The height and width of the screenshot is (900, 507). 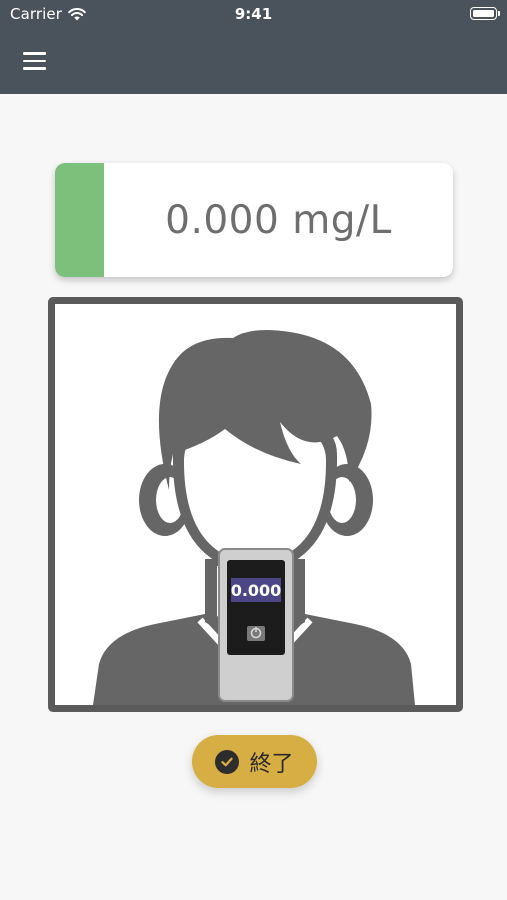 What do you see at coordinates (35, 61) in the screenshot?
I see `hamburger-menu-icon` at bounding box center [35, 61].